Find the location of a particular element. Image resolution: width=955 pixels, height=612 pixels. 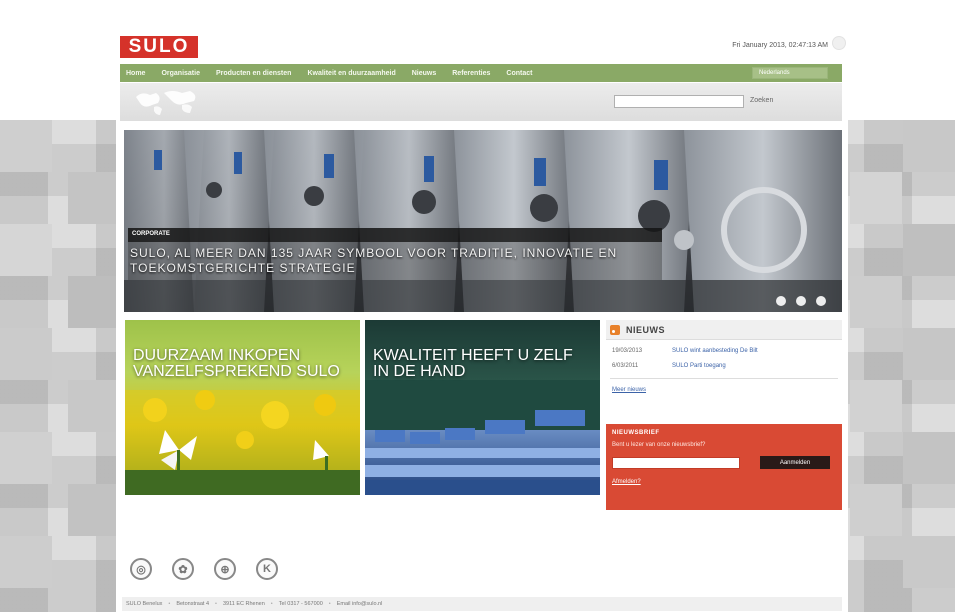

news-header: NIEUWS is located at coordinates (724, 330).